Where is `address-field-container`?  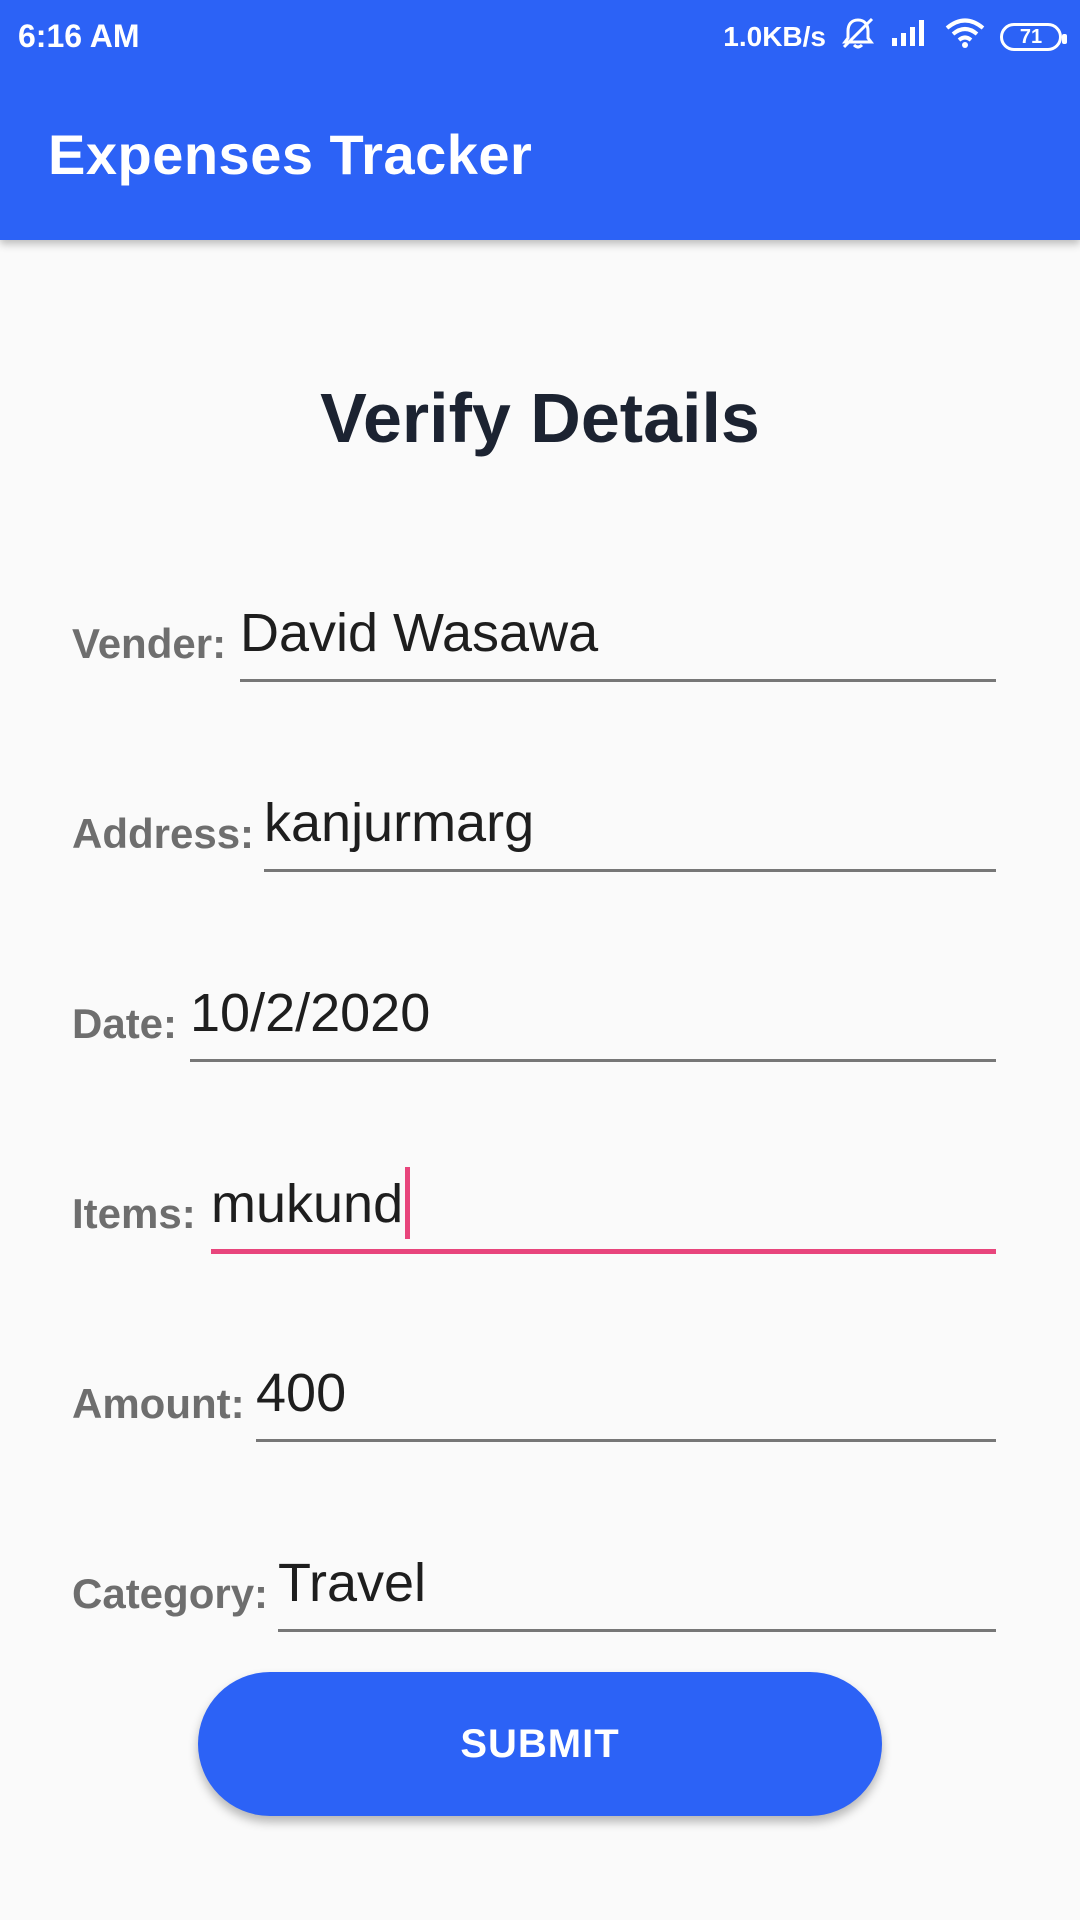
address-field-container is located at coordinates (630, 827).